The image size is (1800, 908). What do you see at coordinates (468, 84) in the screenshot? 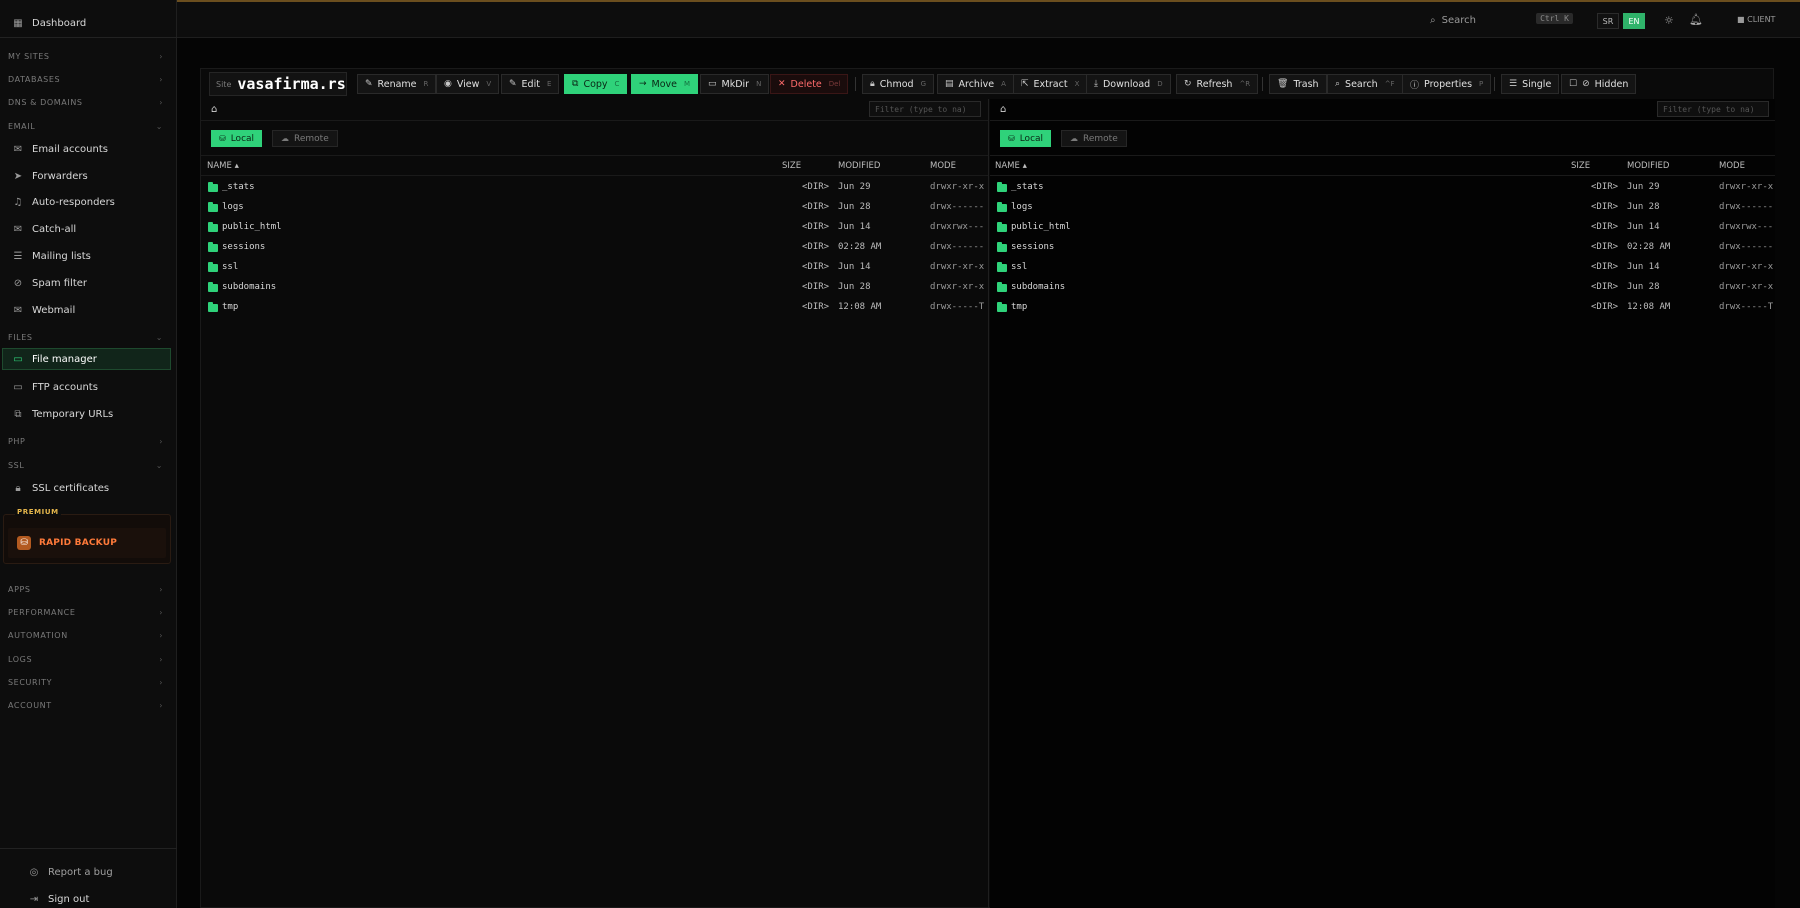
I see `view-button: ◉ View V` at bounding box center [468, 84].